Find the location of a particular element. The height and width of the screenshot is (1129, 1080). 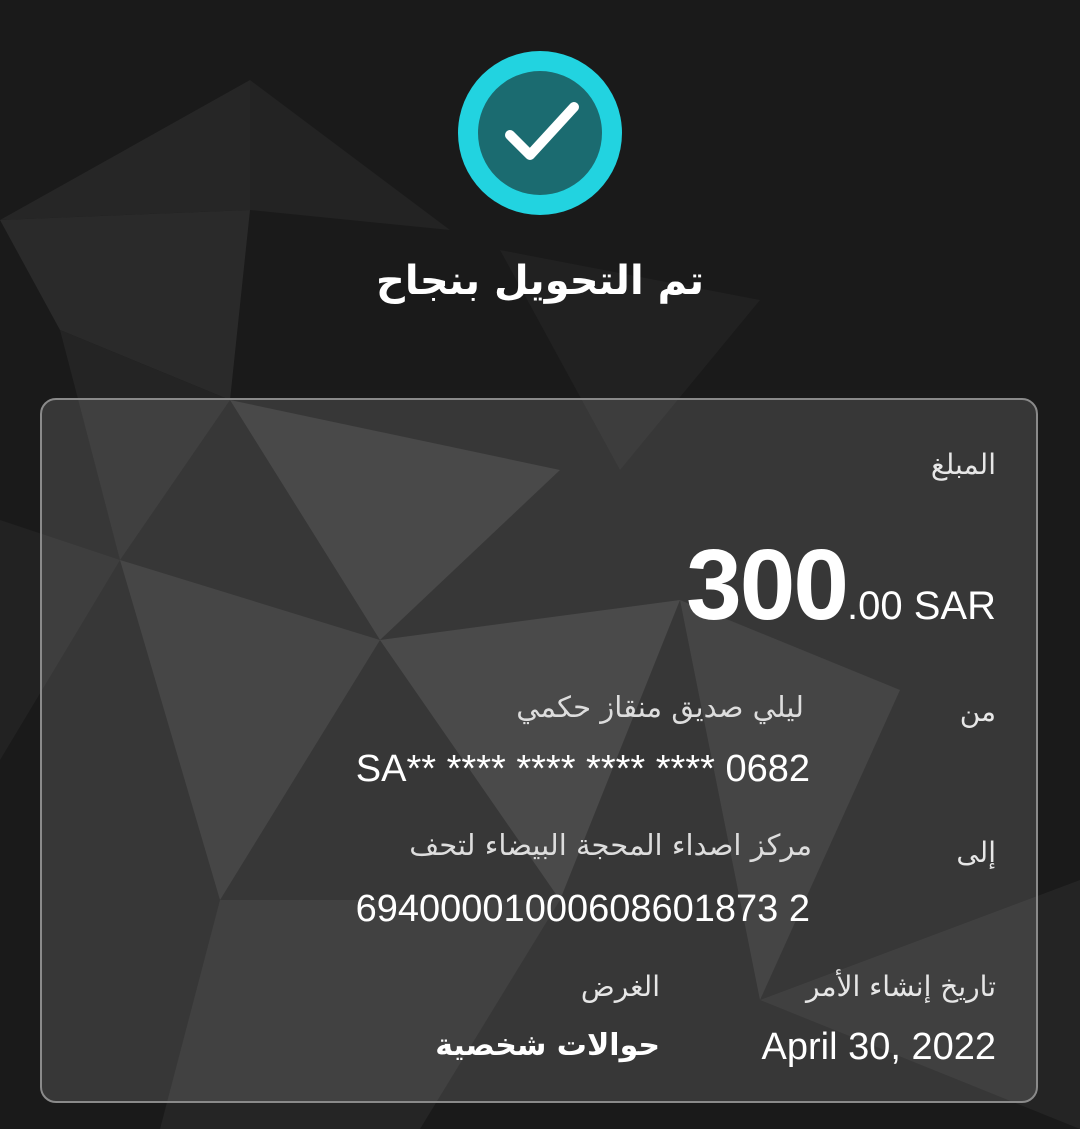

date-label: تاريخ إنشاء الأمر is located at coordinates (901, 986).